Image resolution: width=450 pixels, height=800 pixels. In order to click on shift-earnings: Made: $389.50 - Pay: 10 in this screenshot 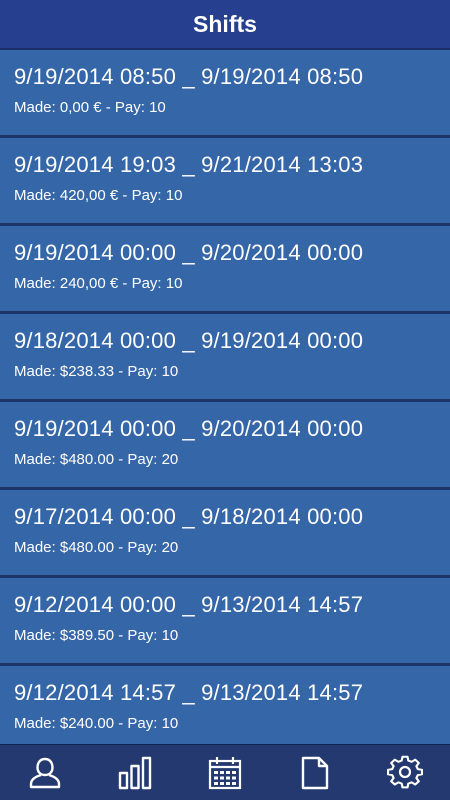, I will do `click(96, 635)`.